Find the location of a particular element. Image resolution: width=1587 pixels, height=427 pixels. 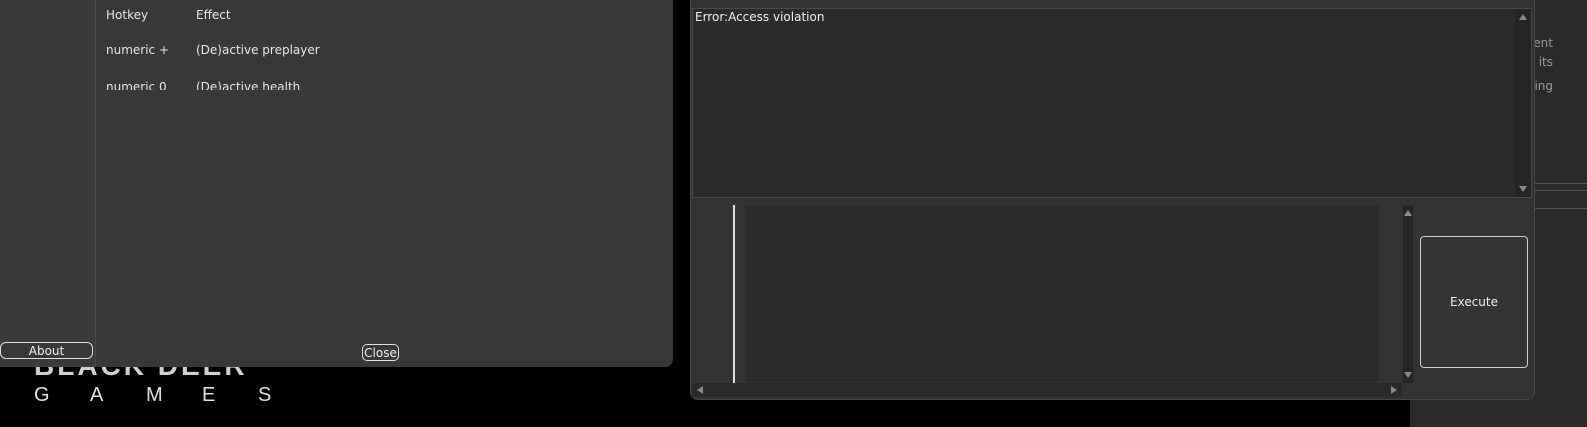

hotkey-cell: numeric + is located at coordinates (138, 50).